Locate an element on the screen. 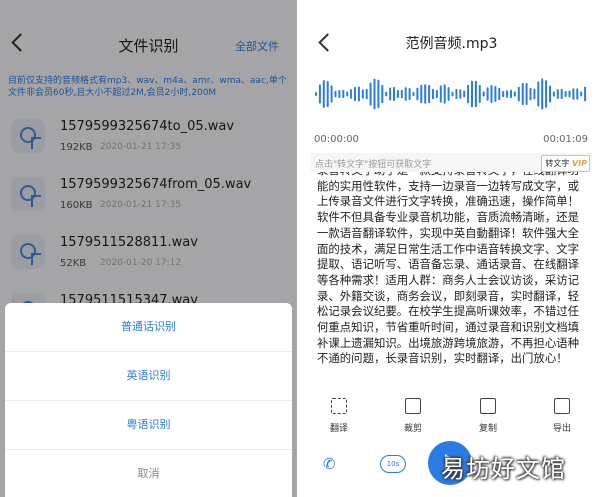 This screenshot has height=497, width=600. rewind-button: 10s is located at coordinates (393, 464).